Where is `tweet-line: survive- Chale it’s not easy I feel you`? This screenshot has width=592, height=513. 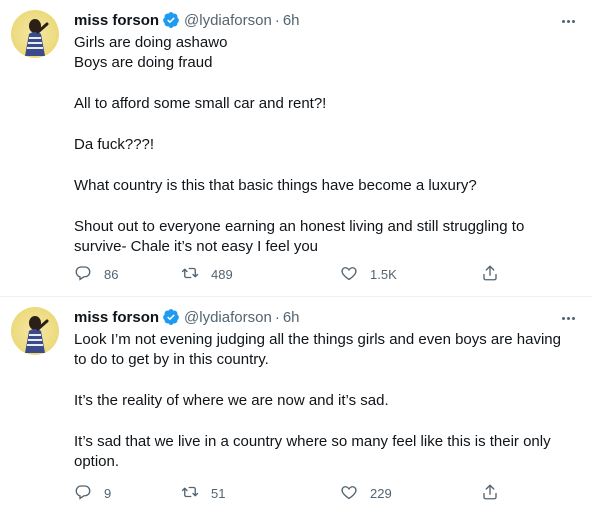
tweet-line: survive- Chale it’s not easy I feel you is located at coordinates (196, 246).